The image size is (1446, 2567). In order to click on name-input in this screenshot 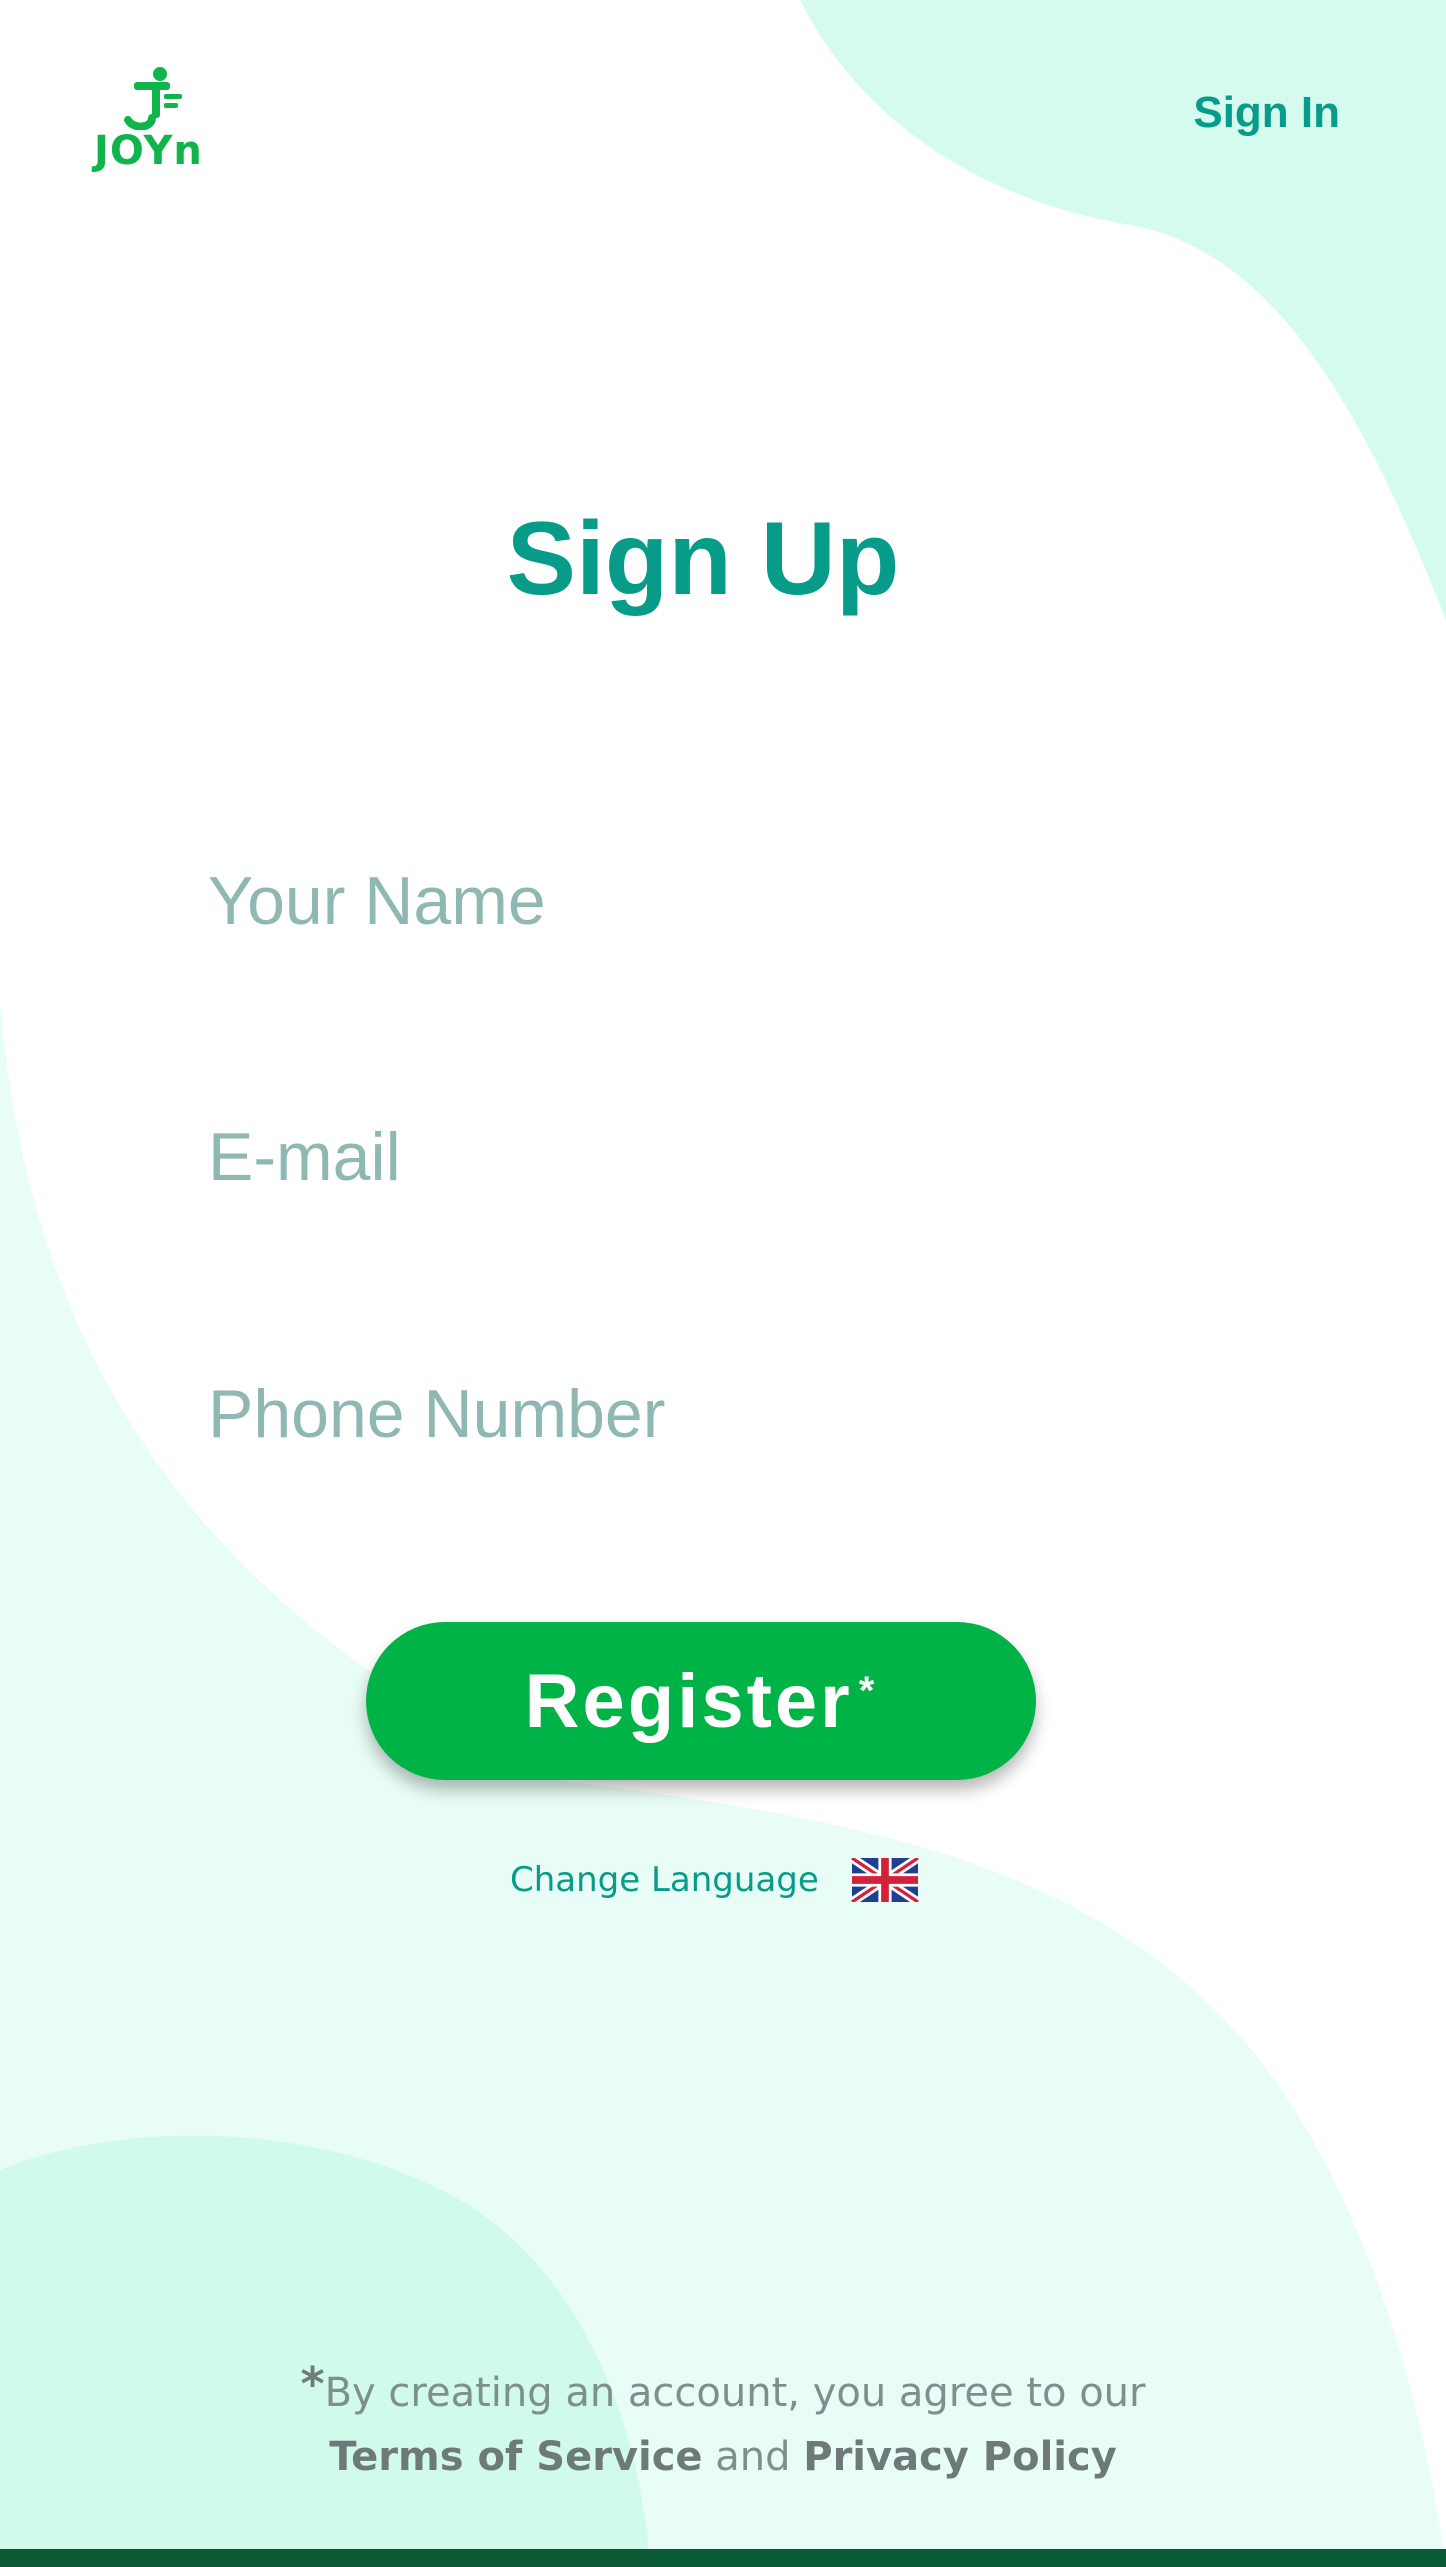, I will do `click(723, 901)`.